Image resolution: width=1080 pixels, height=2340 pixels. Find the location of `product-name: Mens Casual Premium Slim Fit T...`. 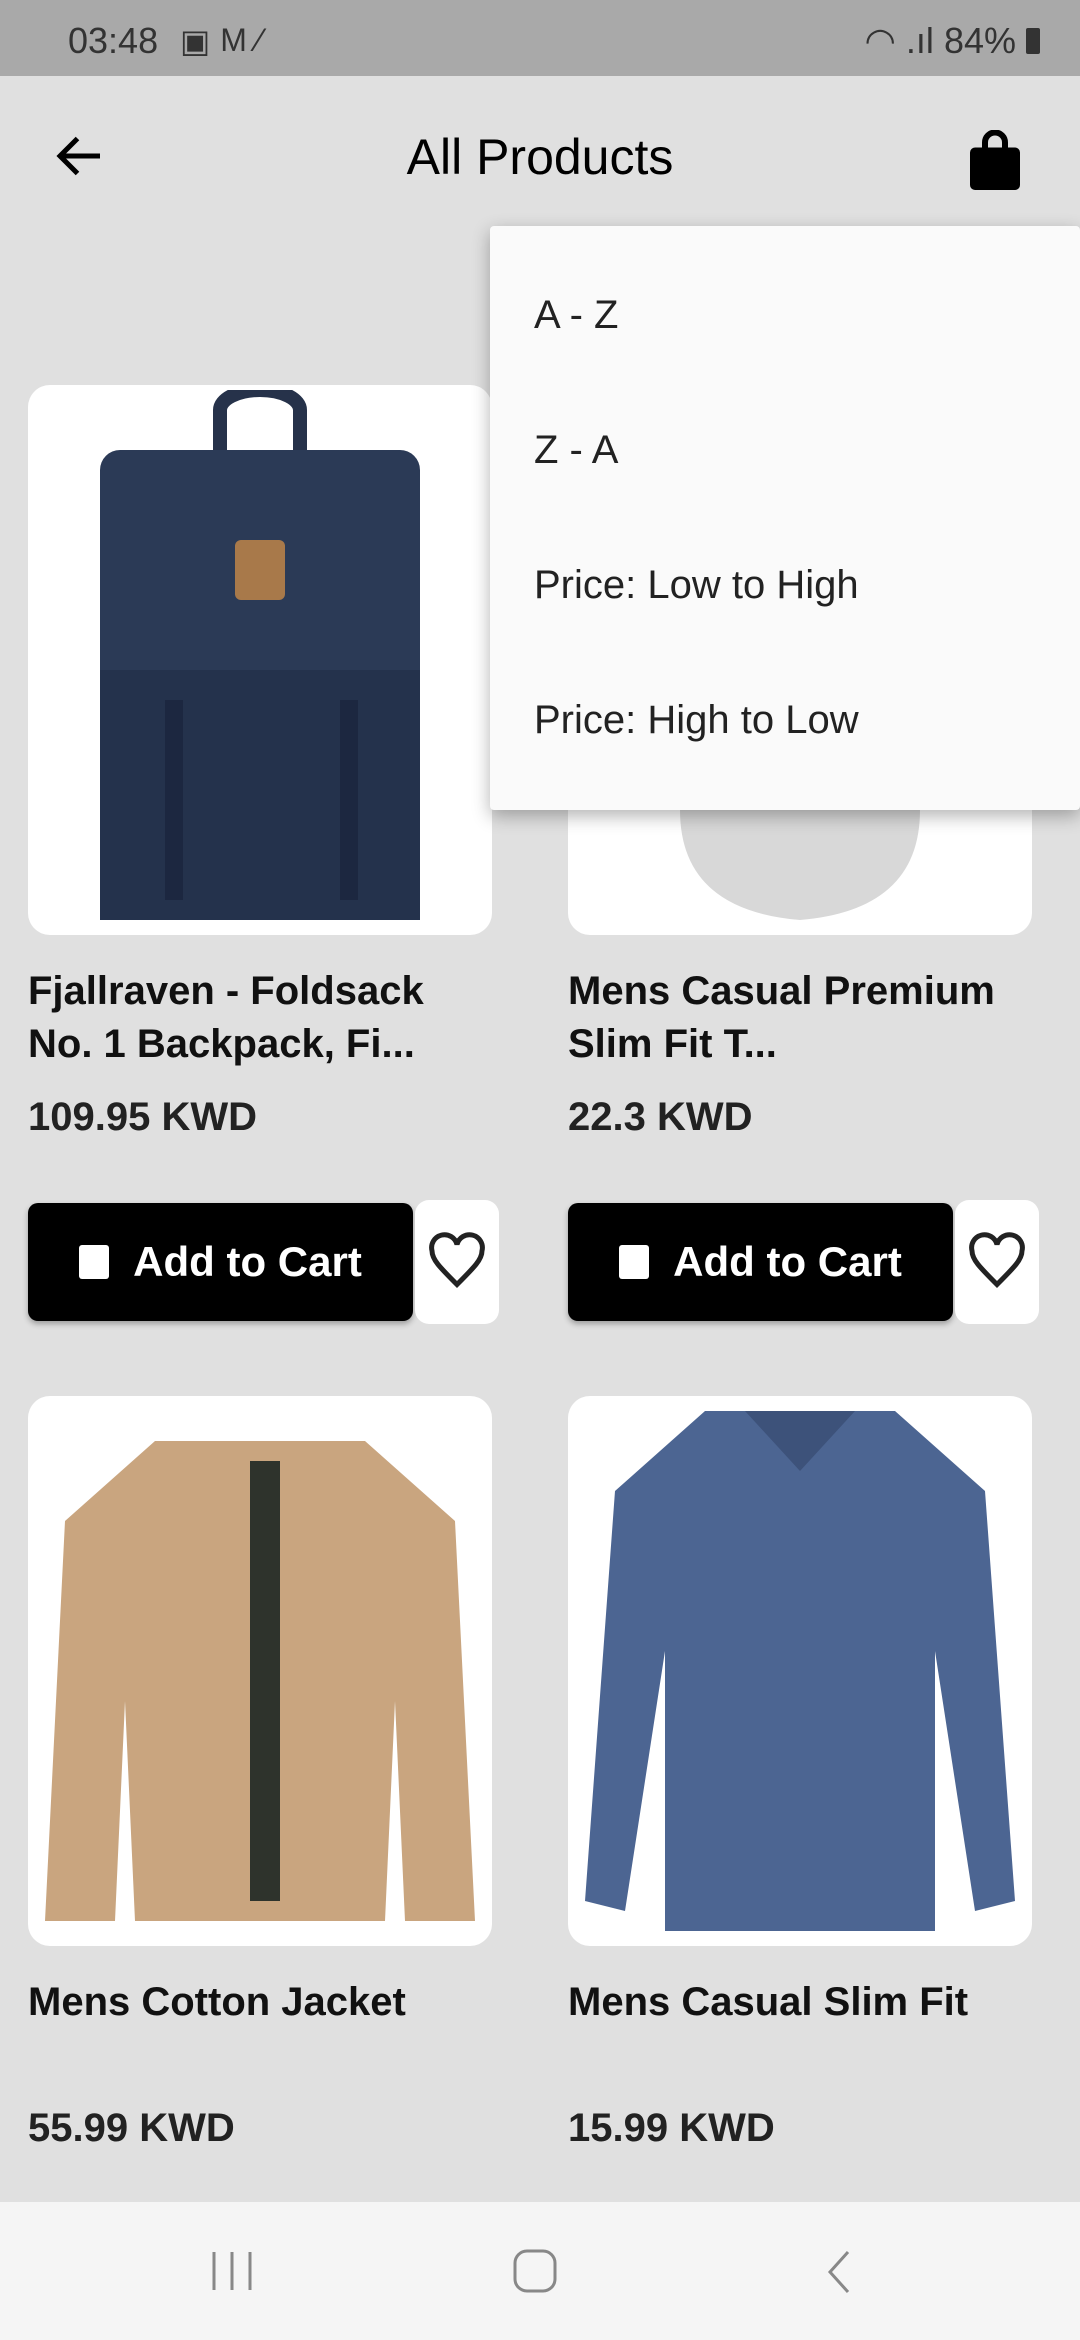

product-name: Mens Casual Premium Slim Fit T... is located at coordinates (800, 1018).